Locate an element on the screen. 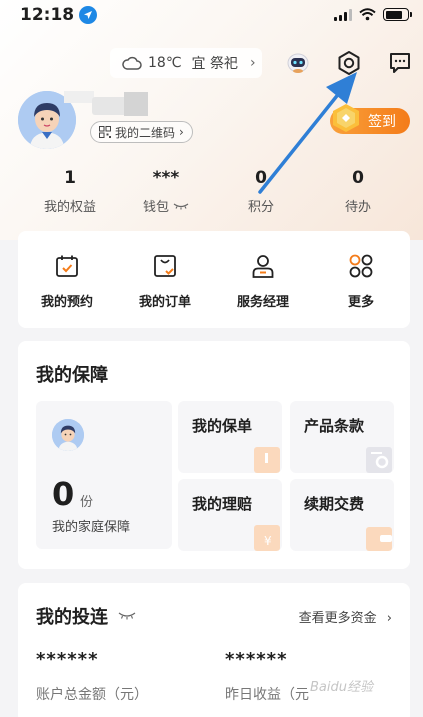 The height and width of the screenshot is (717, 423). section-title: 我的保障 is located at coordinates (72, 375).